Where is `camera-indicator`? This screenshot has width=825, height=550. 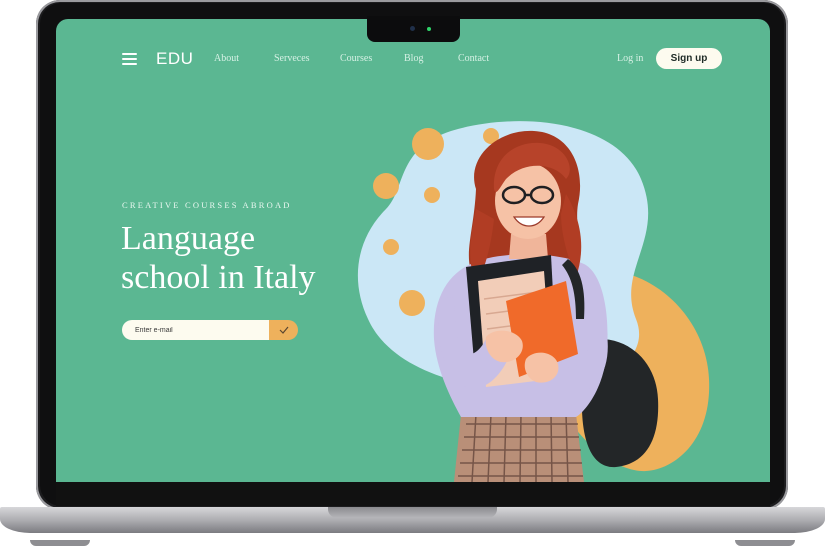 camera-indicator is located at coordinates (429, 29).